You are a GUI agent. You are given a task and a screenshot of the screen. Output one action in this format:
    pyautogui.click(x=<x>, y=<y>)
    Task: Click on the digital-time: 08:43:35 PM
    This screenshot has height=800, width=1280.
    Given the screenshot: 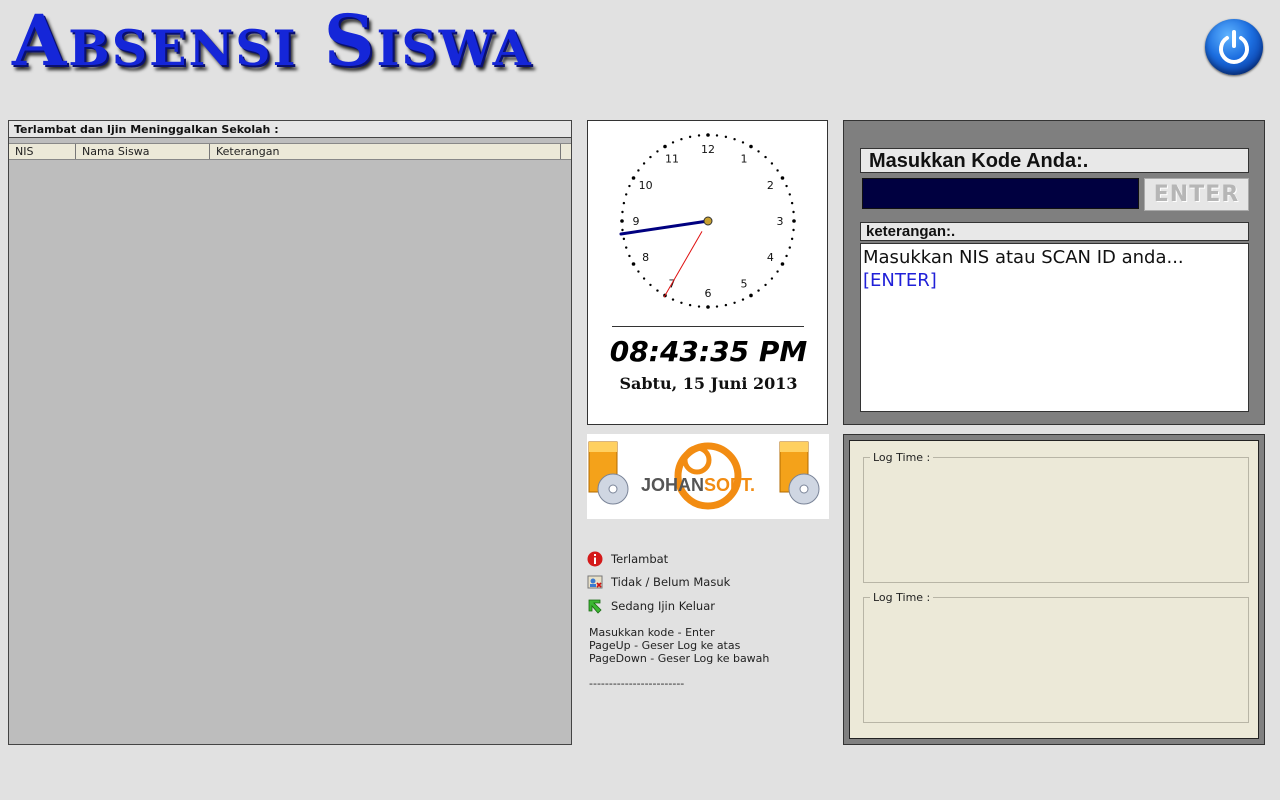 What is the action you would take?
    pyautogui.click(x=708, y=351)
    